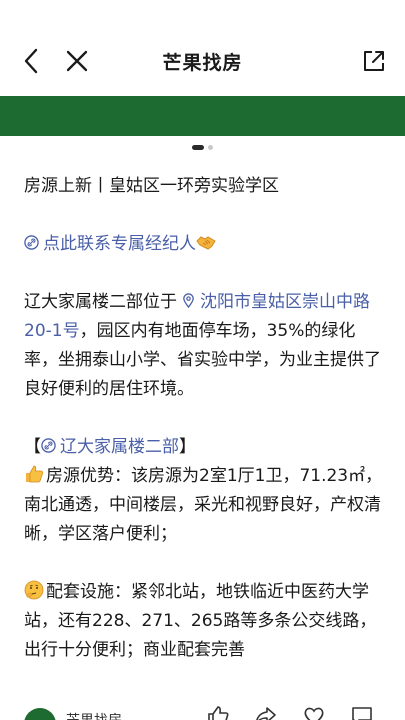 Image resolution: width=405 pixels, height=720 pixels. Describe the element at coordinates (206, 447) in the screenshot. I see `community-line: 【辽大家属楼二部】` at that location.